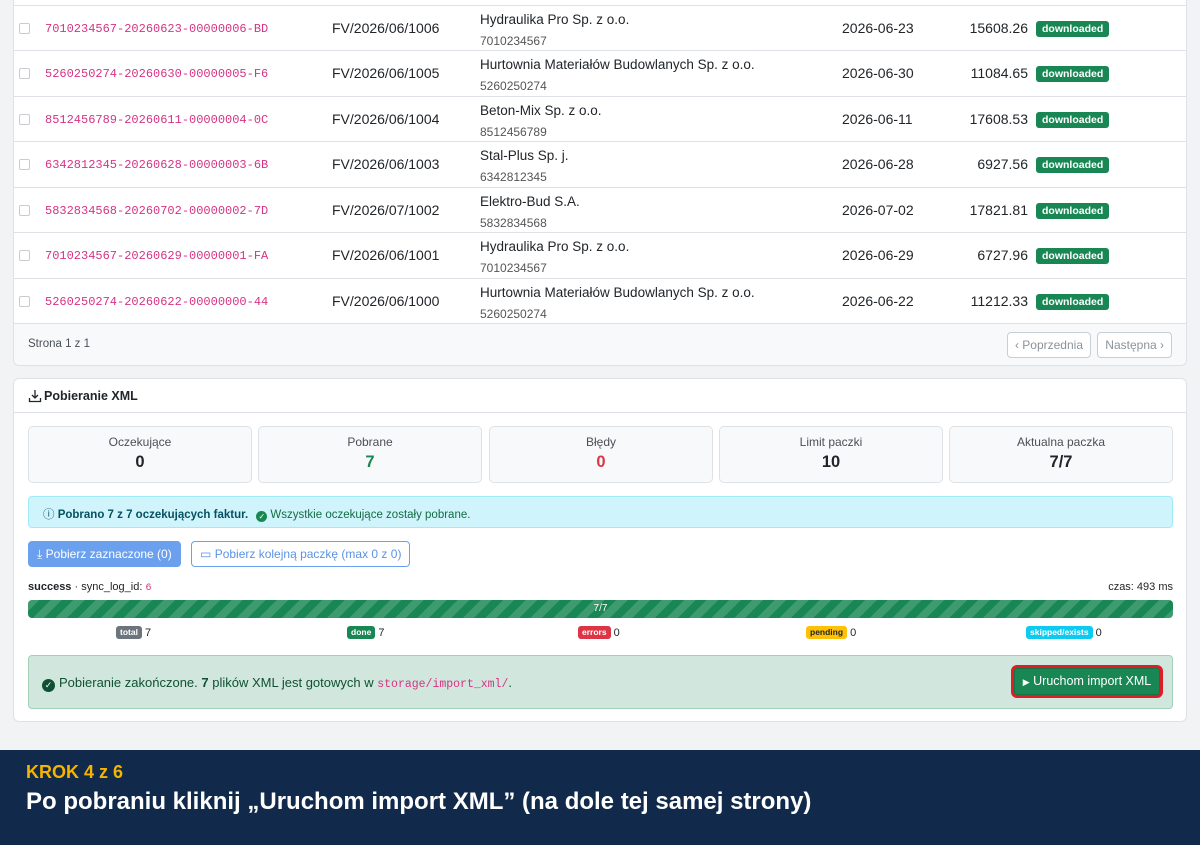  What do you see at coordinates (1061, 462) in the screenshot?
I see `stat-value: 7/7` at bounding box center [1061, 462].